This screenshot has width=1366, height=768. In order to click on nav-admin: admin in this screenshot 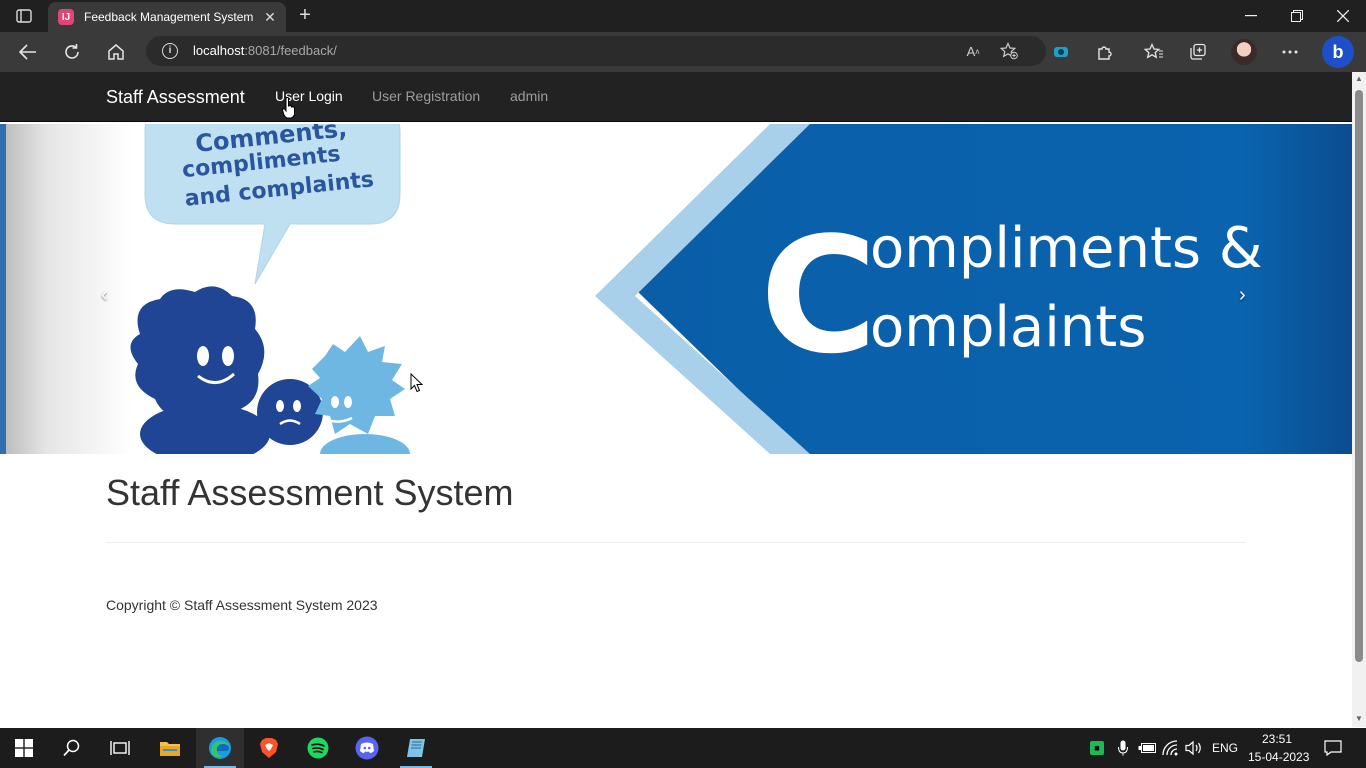, I will do `click(529, 96)`.